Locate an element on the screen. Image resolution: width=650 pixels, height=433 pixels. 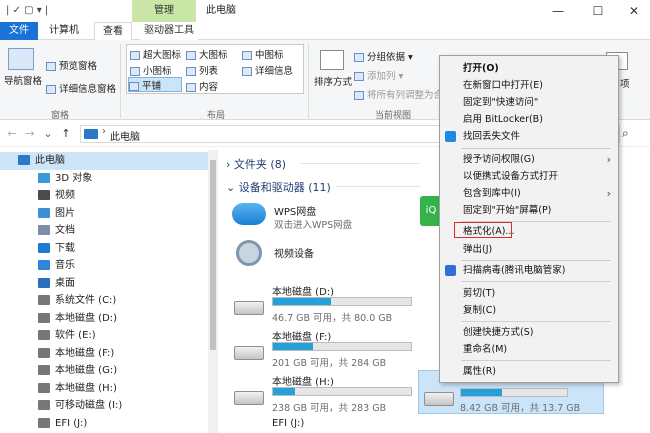
layout-tiles: 平铺 is located at coordinates (155, 84).